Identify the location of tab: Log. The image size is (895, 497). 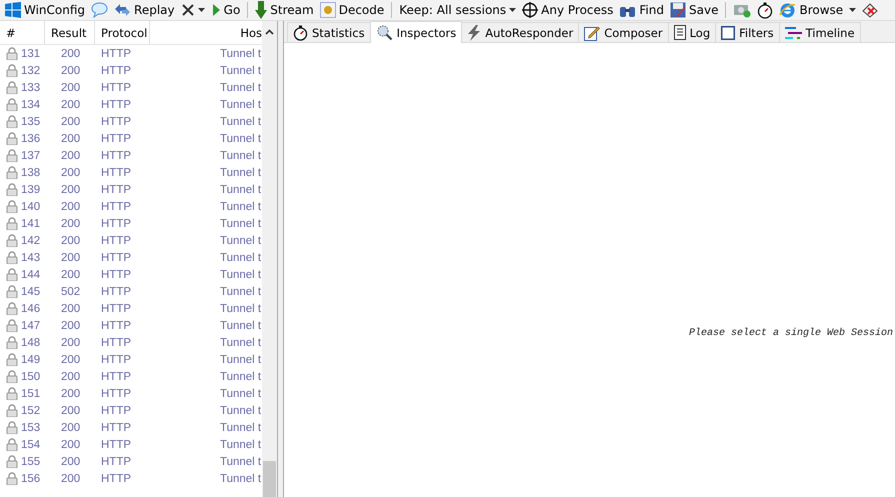
(692, 32).